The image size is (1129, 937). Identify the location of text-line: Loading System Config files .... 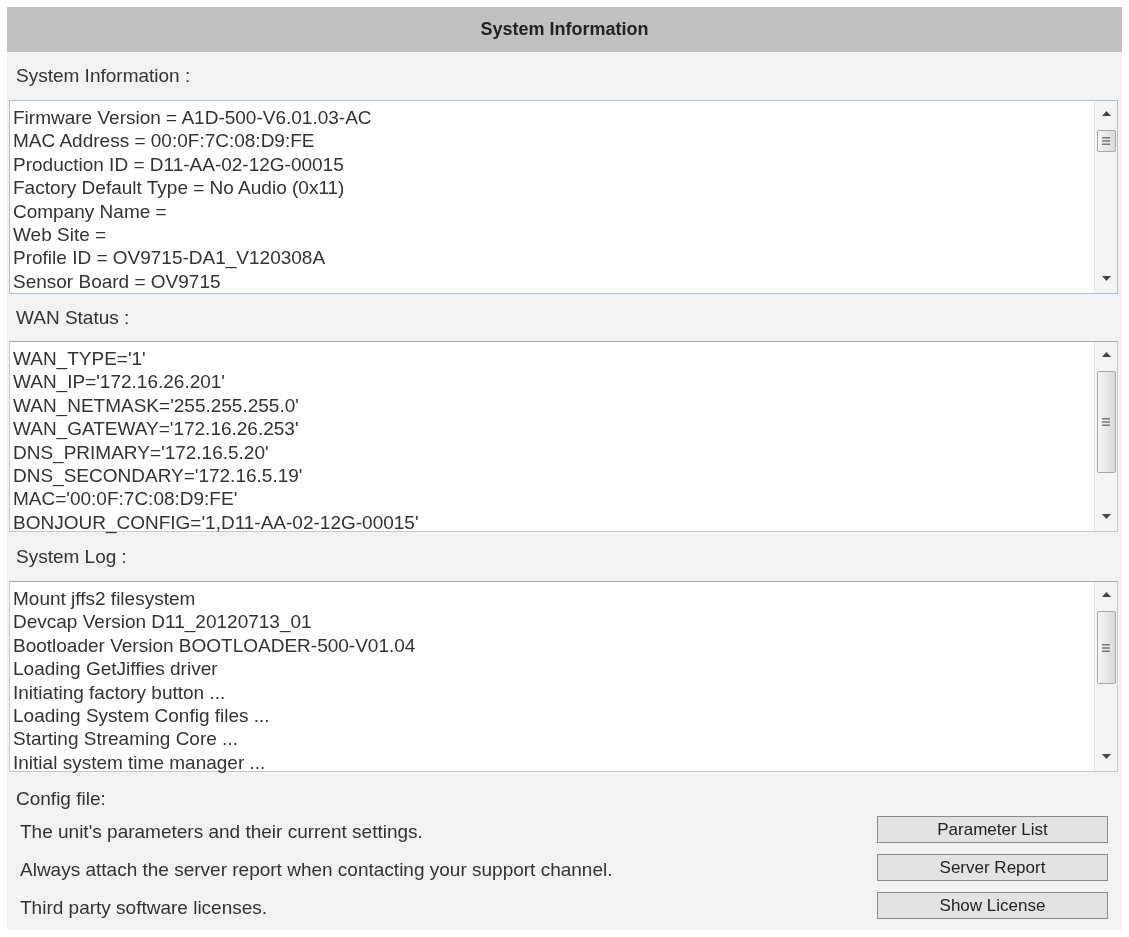
(141, 716).